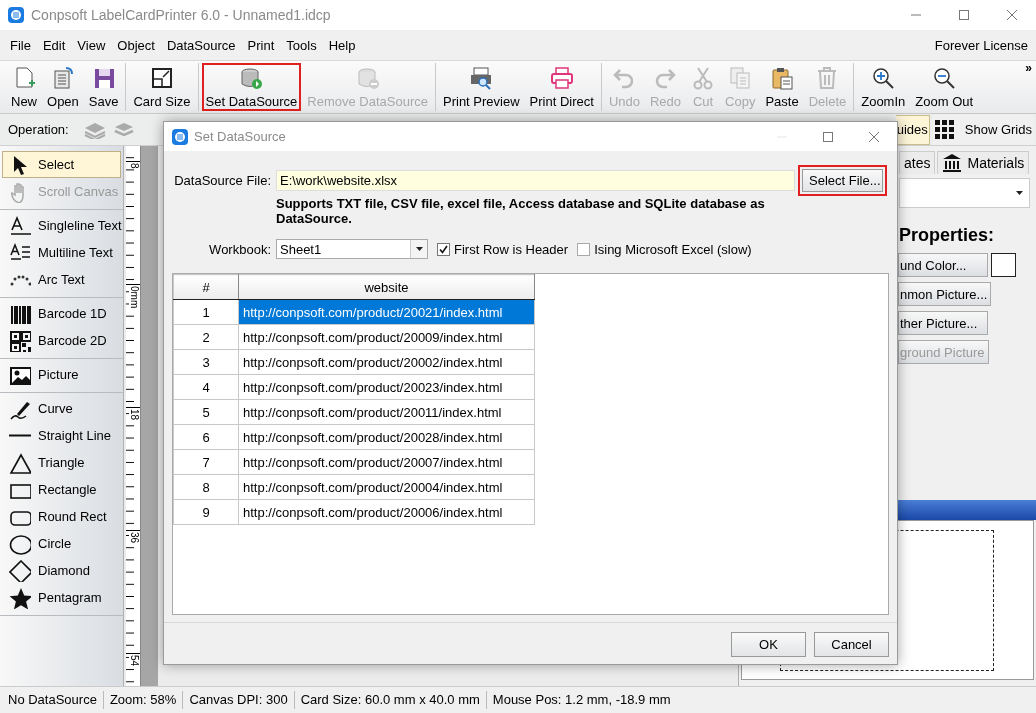 The width and height of the screenshot is (1036, 713). I want to click on dialog-button: OK, so click(768, 644).